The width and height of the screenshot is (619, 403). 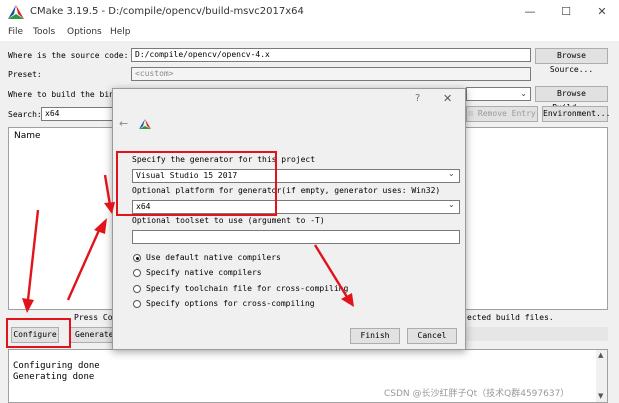 What do you see at coordinates (109, 194) in the screenshot?
I see `arrow-to-dialog-top` at bounding box center [109, 194].